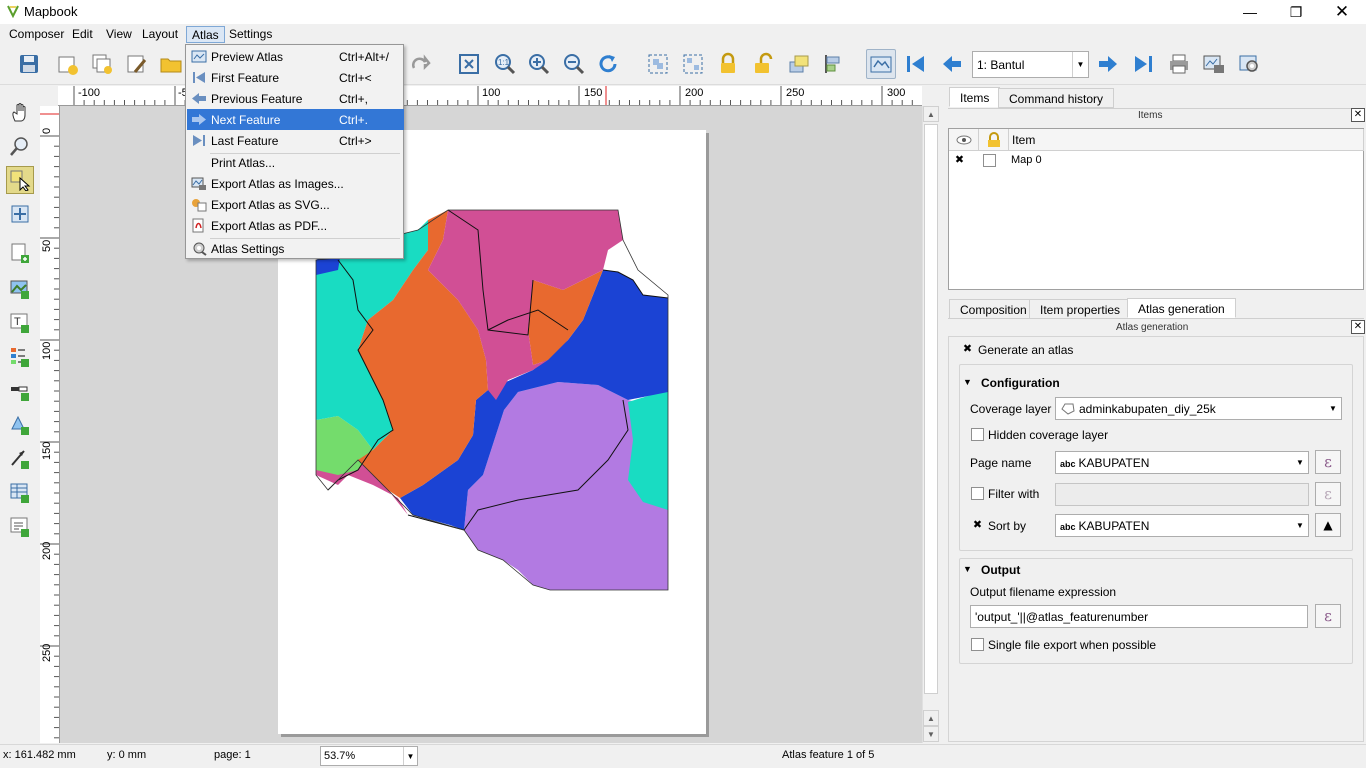 This screenshot has width=1366, height=768. I want to click on menu-atlas: Atlas, so click(205, 34).